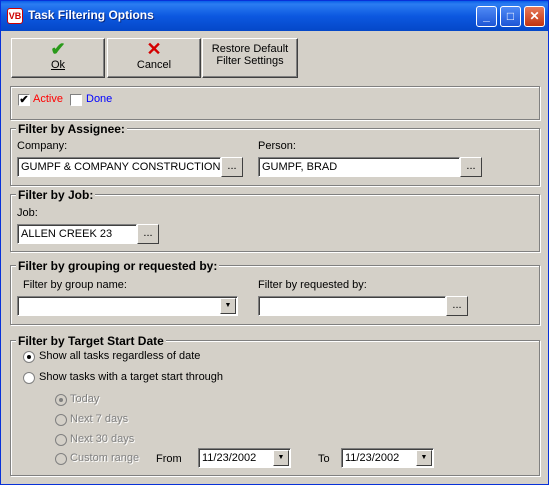  Describe the element at coordinates (118, 266) in the screenshot. I see `grouping-legend: Filter by grouping or requested by:` at that location.